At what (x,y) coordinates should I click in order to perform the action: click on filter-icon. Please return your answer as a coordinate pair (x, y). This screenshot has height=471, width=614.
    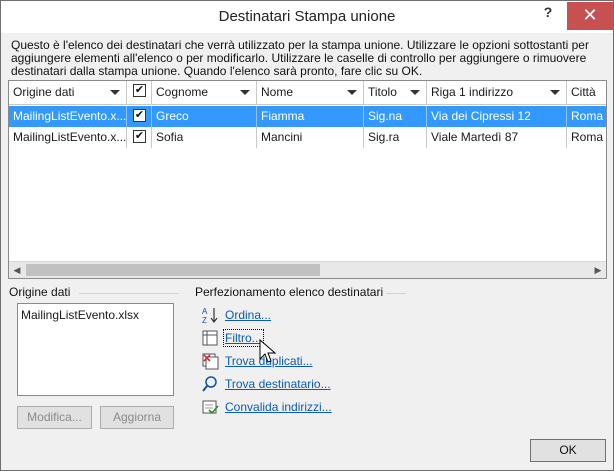
    Looking at the image, I should click on (210, 338).